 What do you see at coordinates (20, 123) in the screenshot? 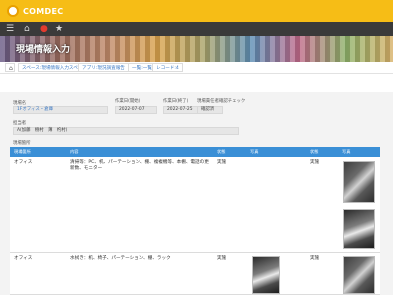
I see `staff-label: 担当者` at bounding box center [20, 123].